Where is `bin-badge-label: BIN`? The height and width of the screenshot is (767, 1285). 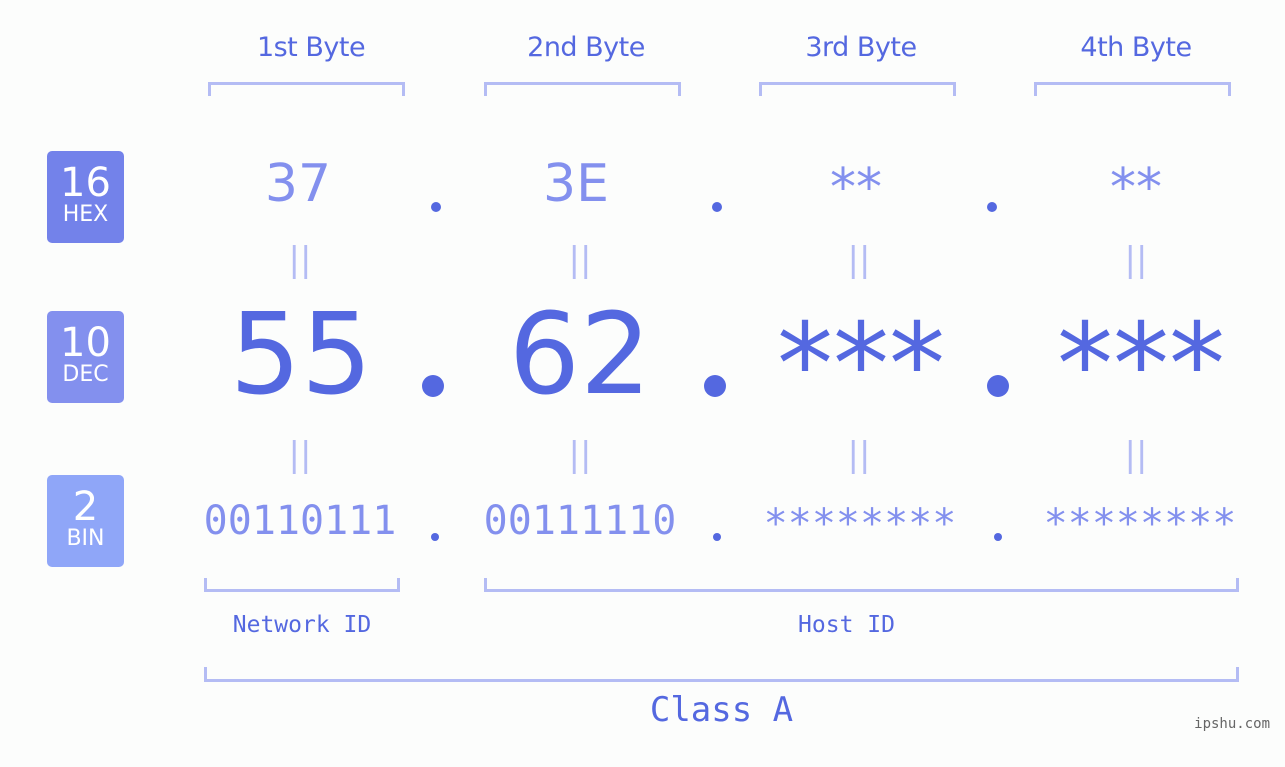 bin-badge-label: BIN is located at coordinates (85, 538).